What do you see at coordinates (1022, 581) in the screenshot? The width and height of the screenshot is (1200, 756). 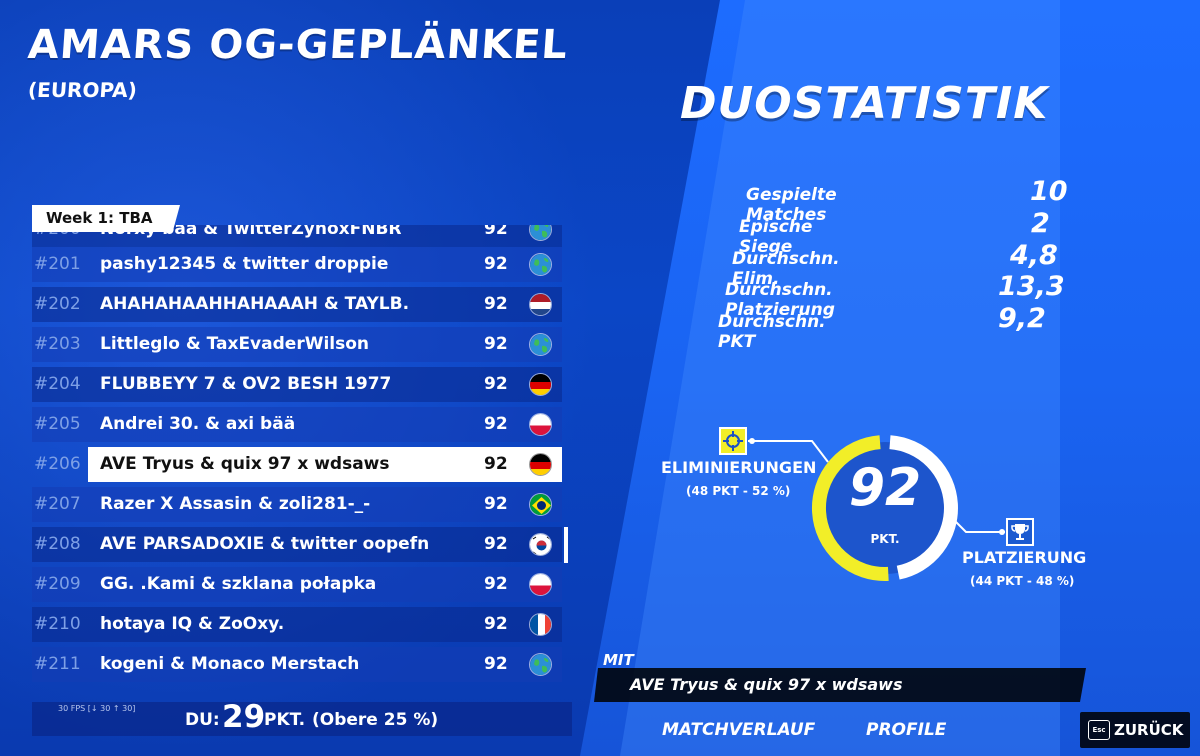 I see `placement-breakdown: (44 PKT - 48 %)` at bounding box center [1022, 581].